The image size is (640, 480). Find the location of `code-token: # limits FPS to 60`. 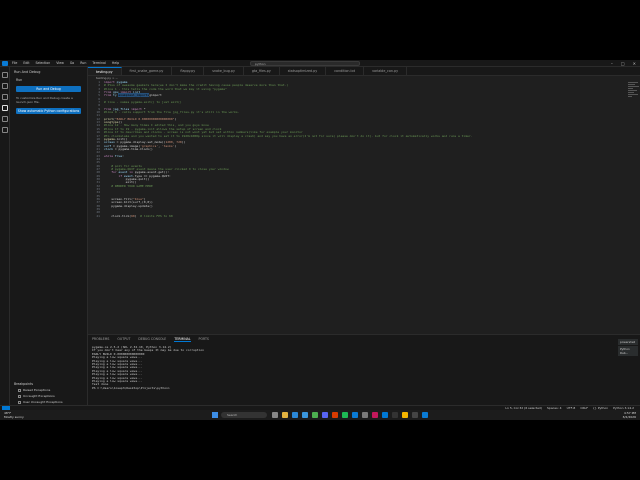

code-token: # limits FPS to 60 is located at coordinates (156, 215).